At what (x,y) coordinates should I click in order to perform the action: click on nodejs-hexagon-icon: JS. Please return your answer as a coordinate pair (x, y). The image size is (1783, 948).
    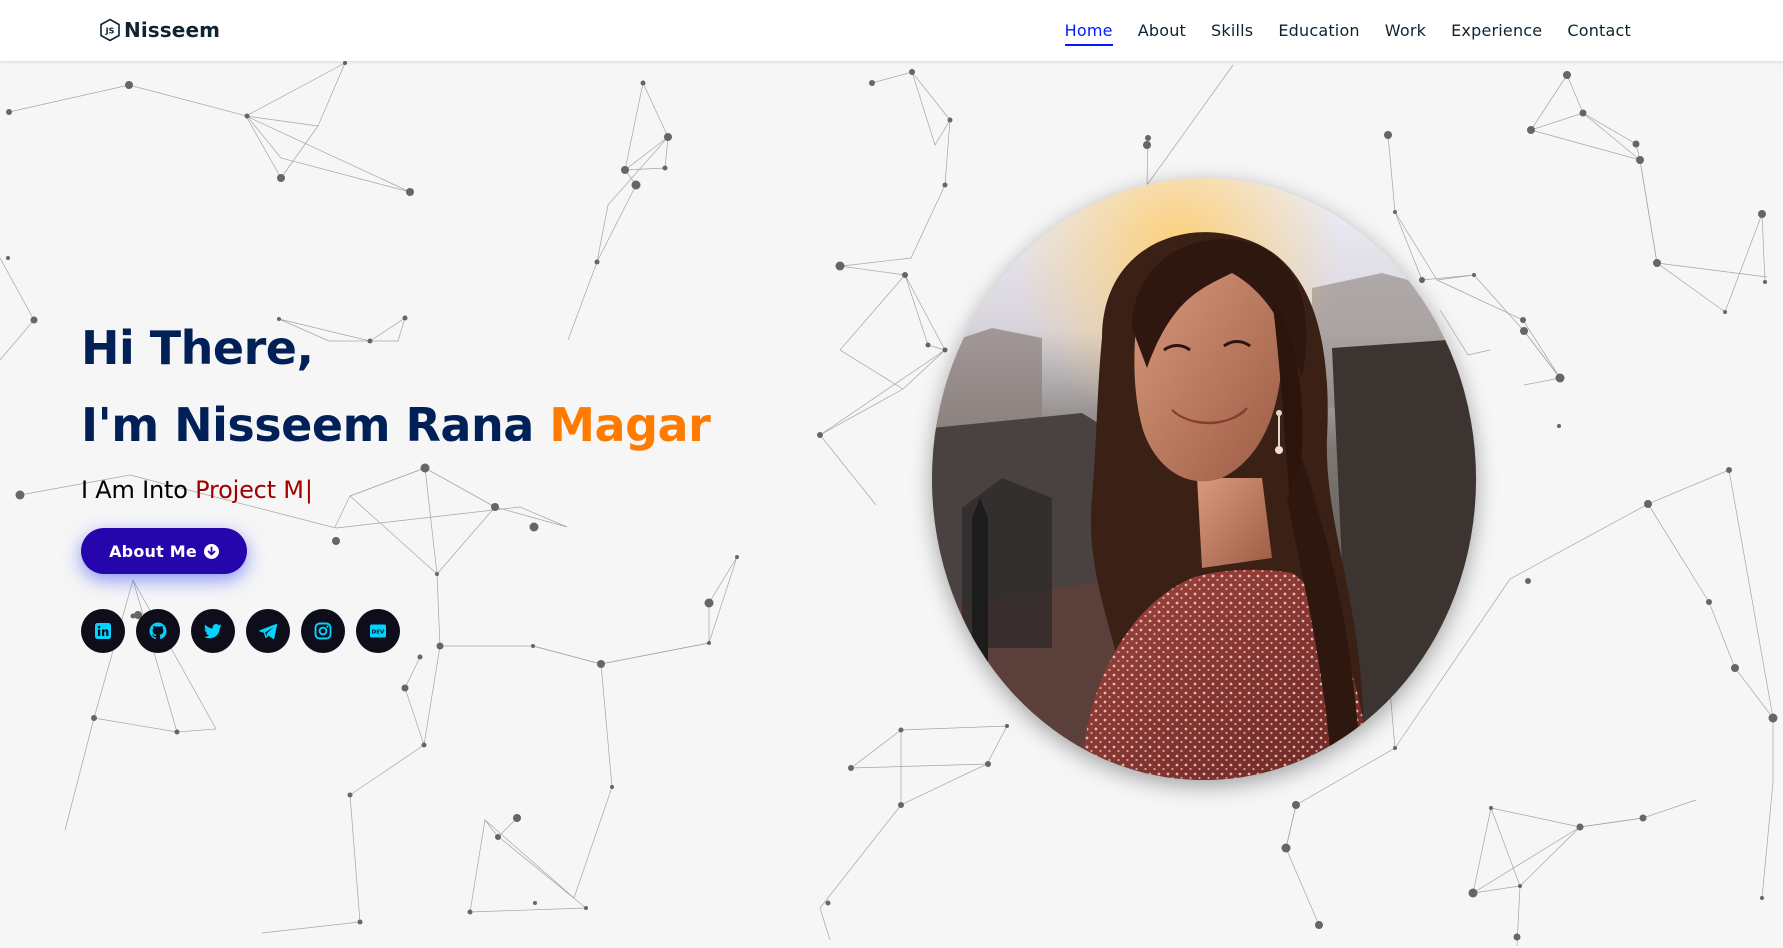
    Looking at the image, I should click on (110, 30).